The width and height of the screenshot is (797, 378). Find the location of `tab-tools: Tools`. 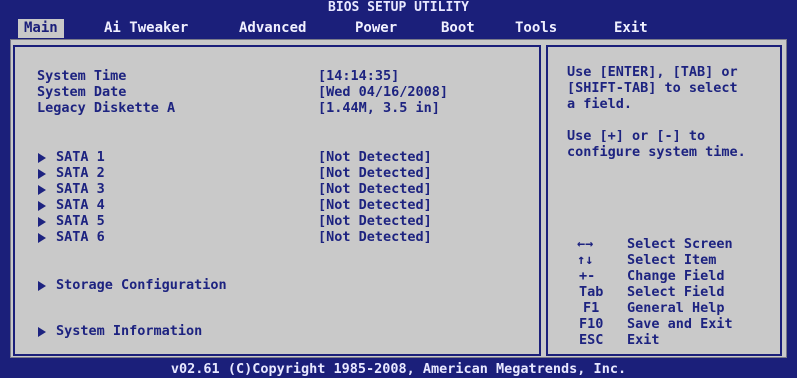

tab-tools: Tools is located at coordinates (536, 28).